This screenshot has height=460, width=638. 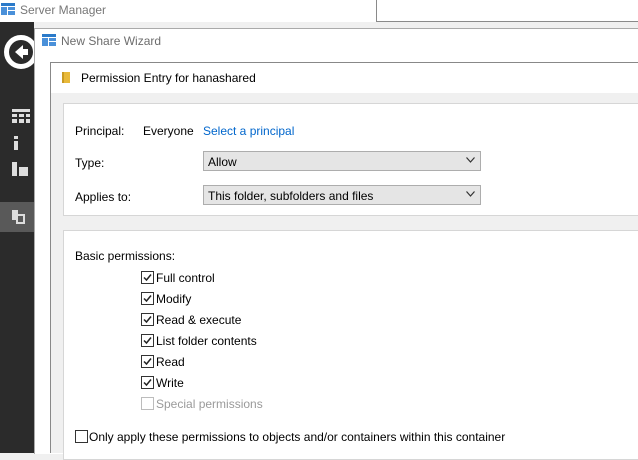 I want to click on dialog-titlebar: Permission Entry for hanashared, so click(x=344, y=78).